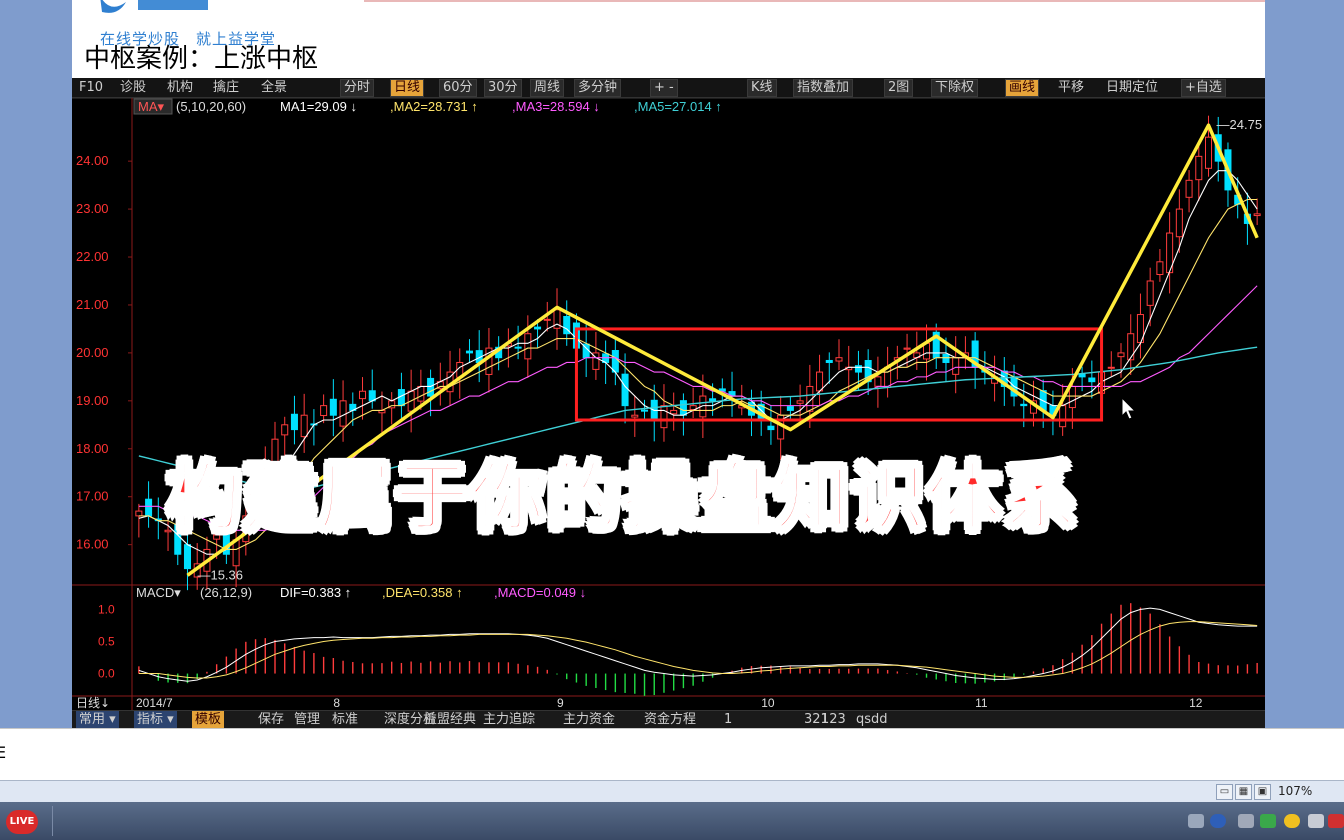 The image size is (1344, 840). I want to click on price-tick-label: 21.00, so click(92, 304).